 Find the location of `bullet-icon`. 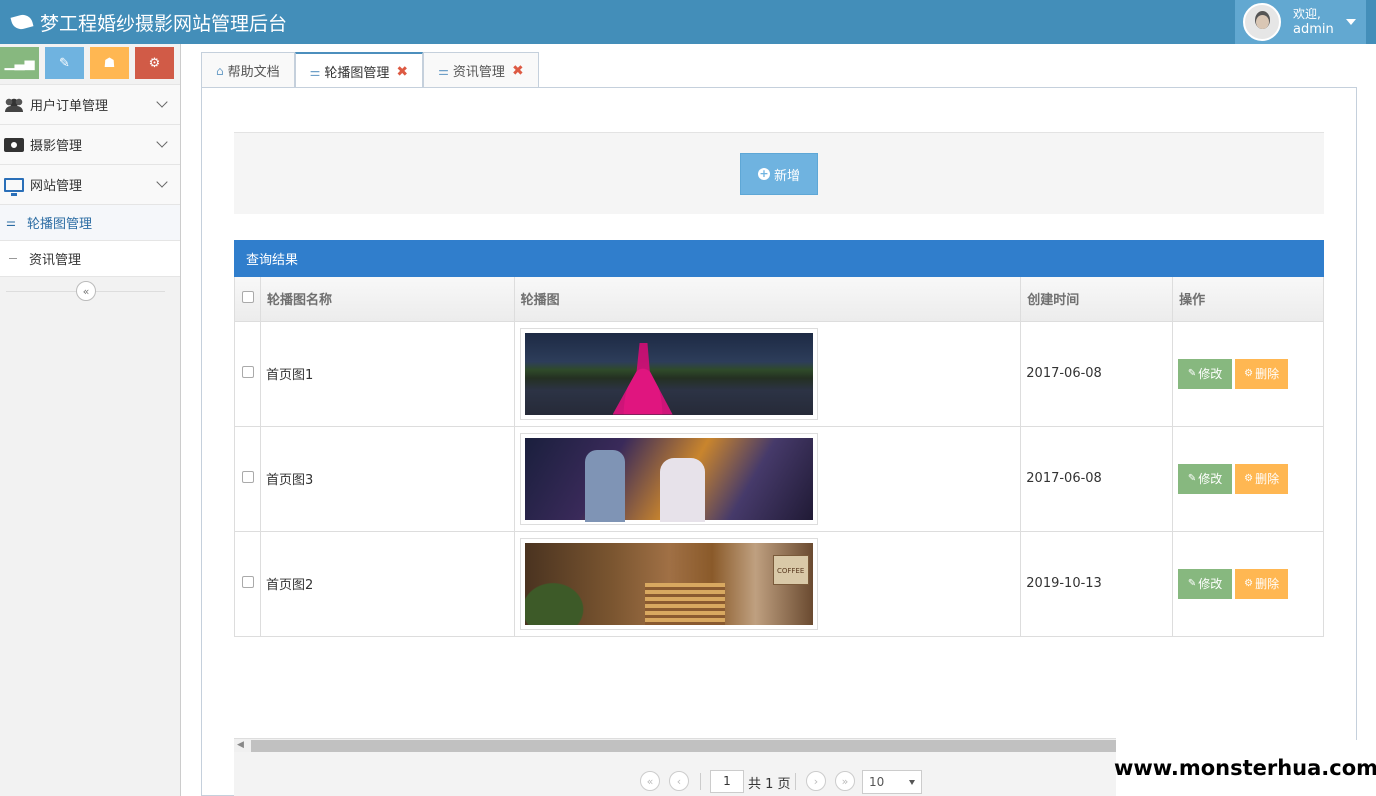

bullet-icon is located at coordinates (13, 258).